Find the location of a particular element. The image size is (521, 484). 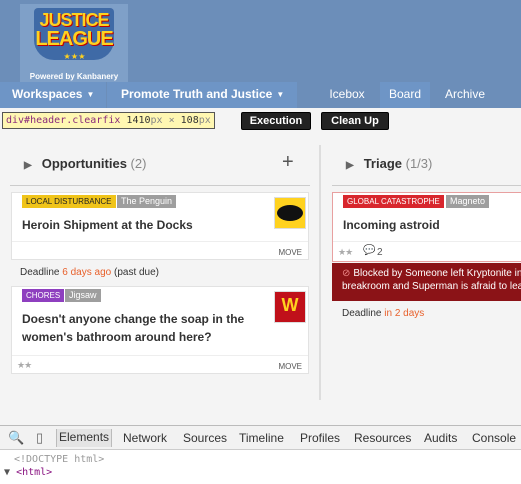

owner-tag: Jigsaw is located at coordinates (83, 295).